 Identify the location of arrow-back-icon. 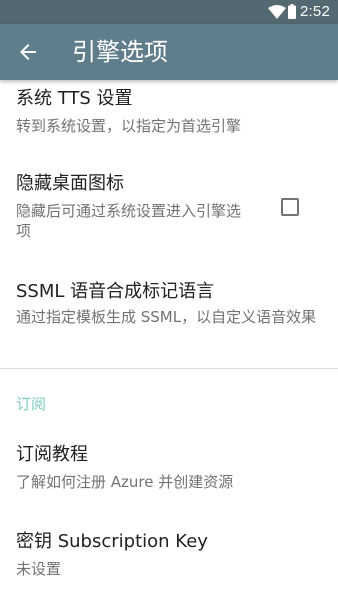
(28, 52).